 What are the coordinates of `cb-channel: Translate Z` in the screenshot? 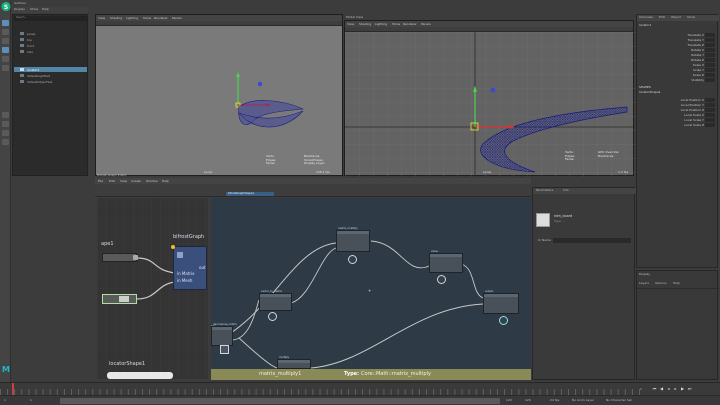 It's located at (695, 45).